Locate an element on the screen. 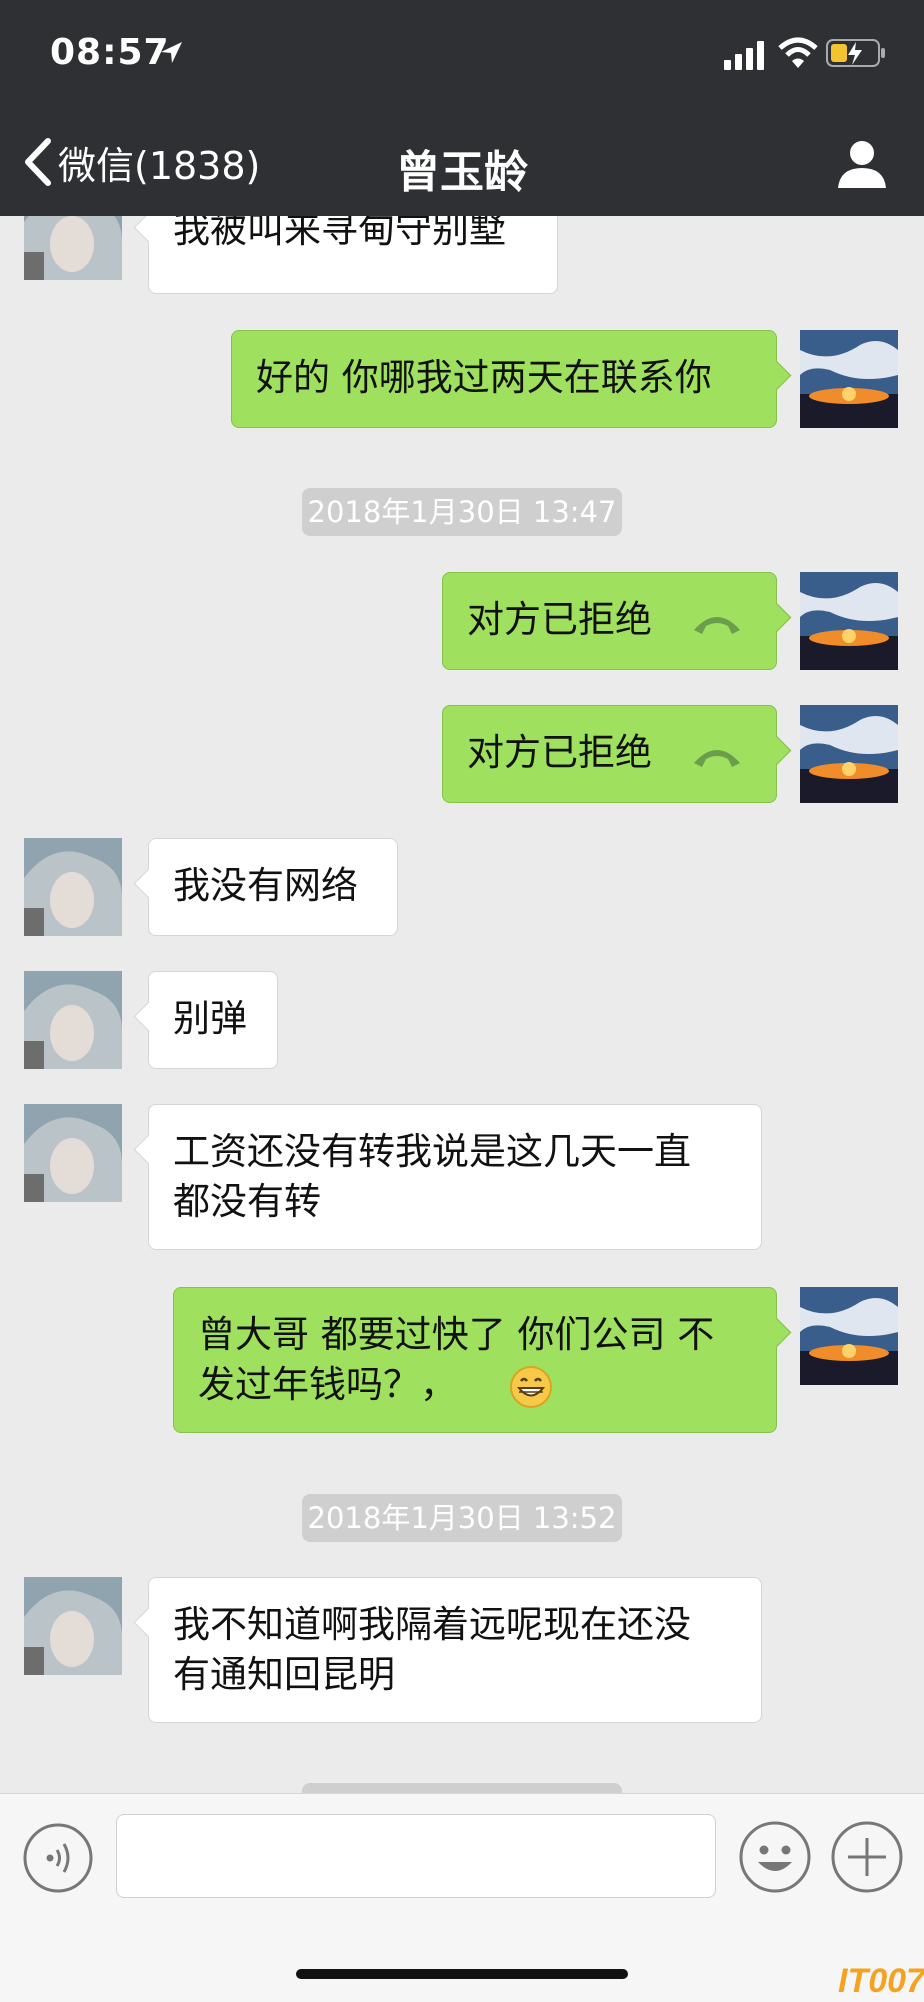  wifi-icon is located at coordinates (798, 52).